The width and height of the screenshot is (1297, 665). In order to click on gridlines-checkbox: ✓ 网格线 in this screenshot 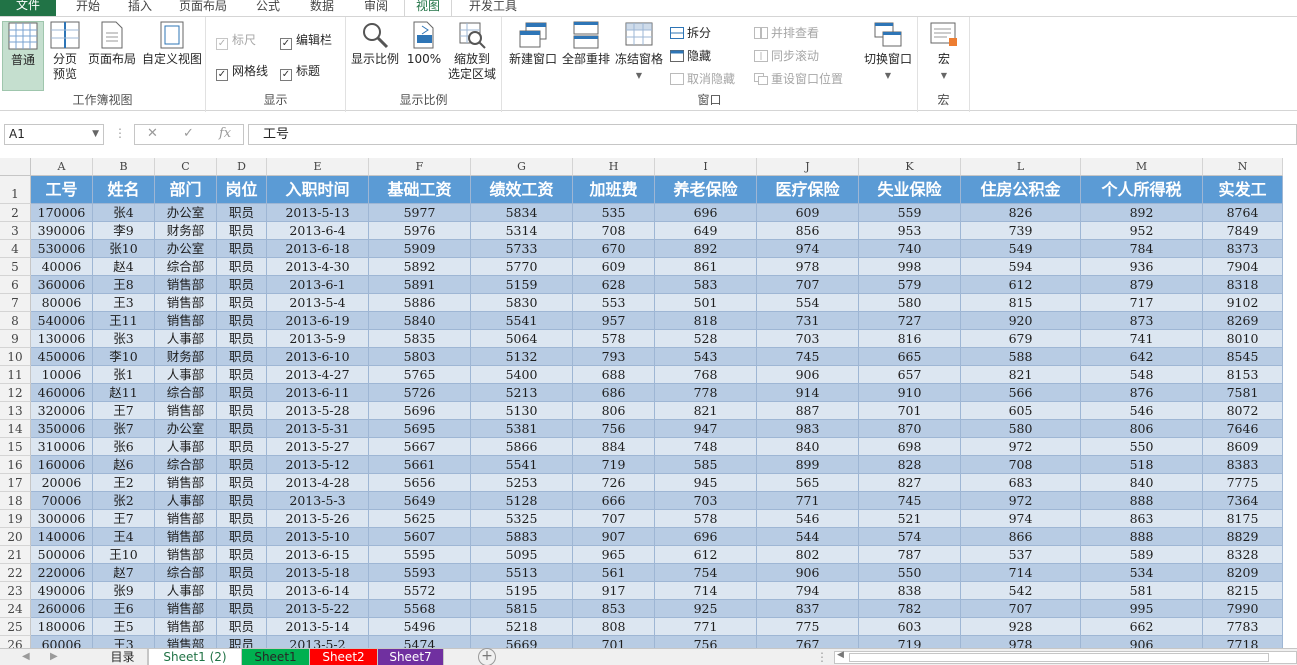, I will do `click(242, 72)`.